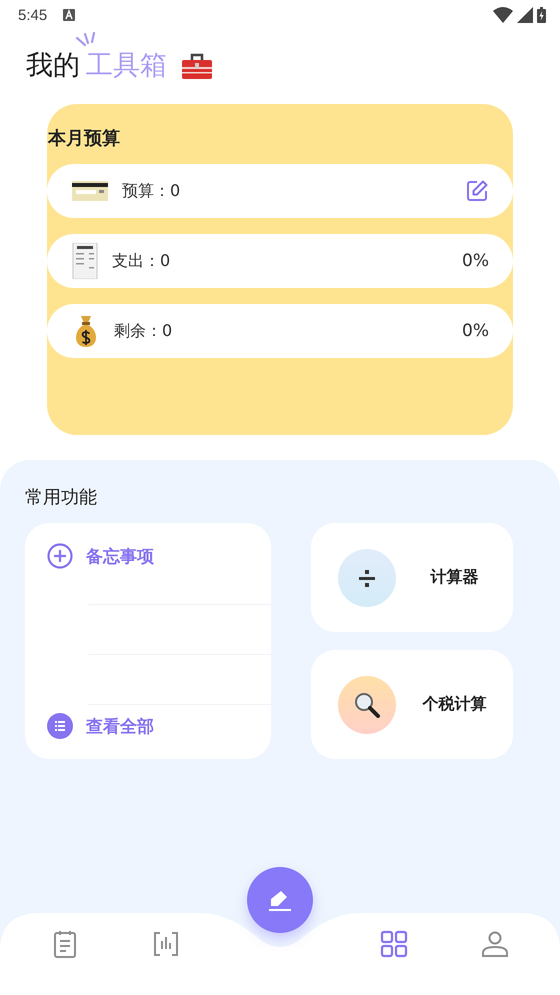 The height and width of the screenshot is (995, 560). Describe the element at coordinates (141, 261) in the screenshot. I see `budget-label: 支出：0` at that location.